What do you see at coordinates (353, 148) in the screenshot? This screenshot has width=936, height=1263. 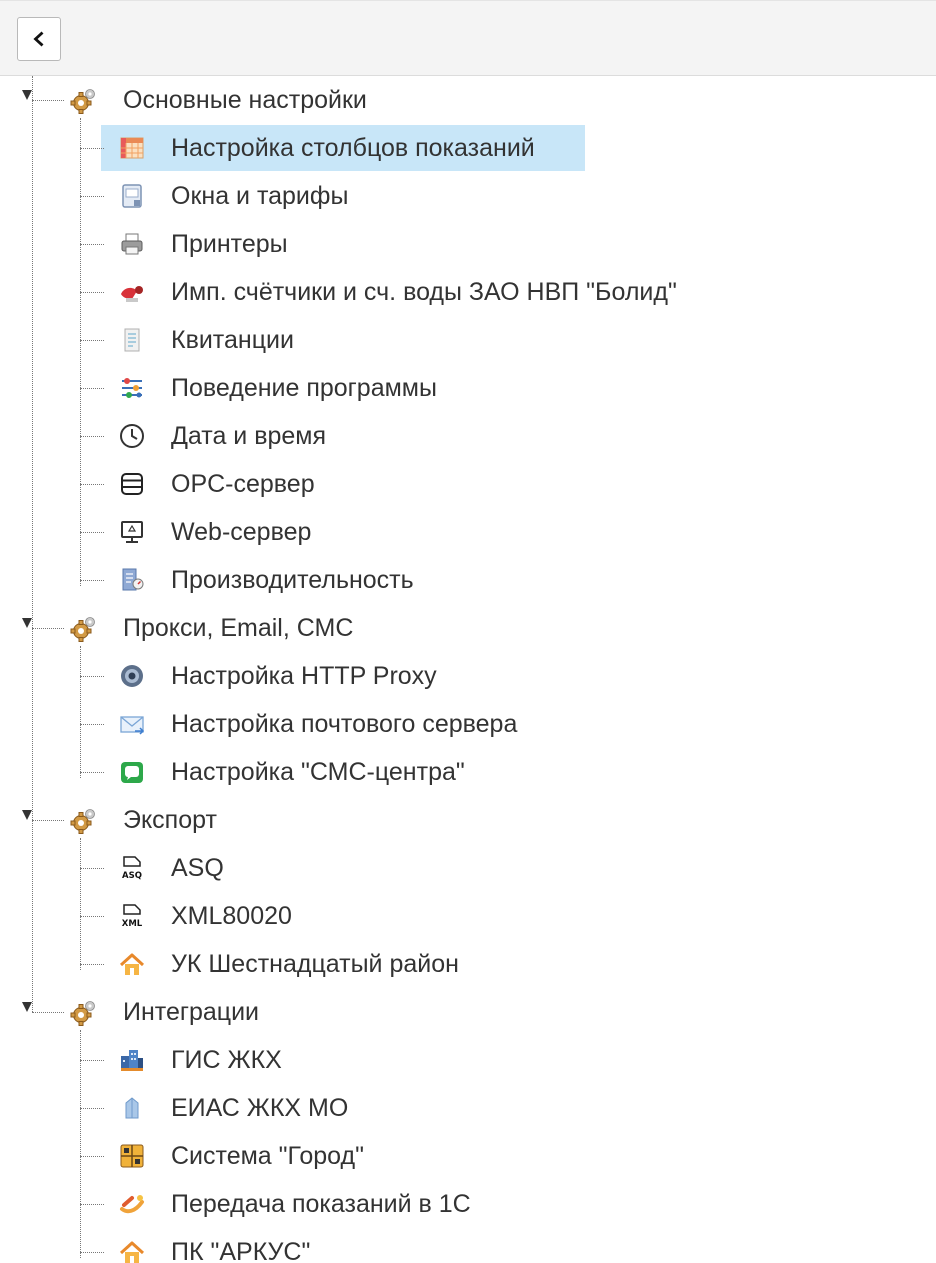 I see `tree-item-label: Настройка столбцов показаний` at bounding box center [353, 148].